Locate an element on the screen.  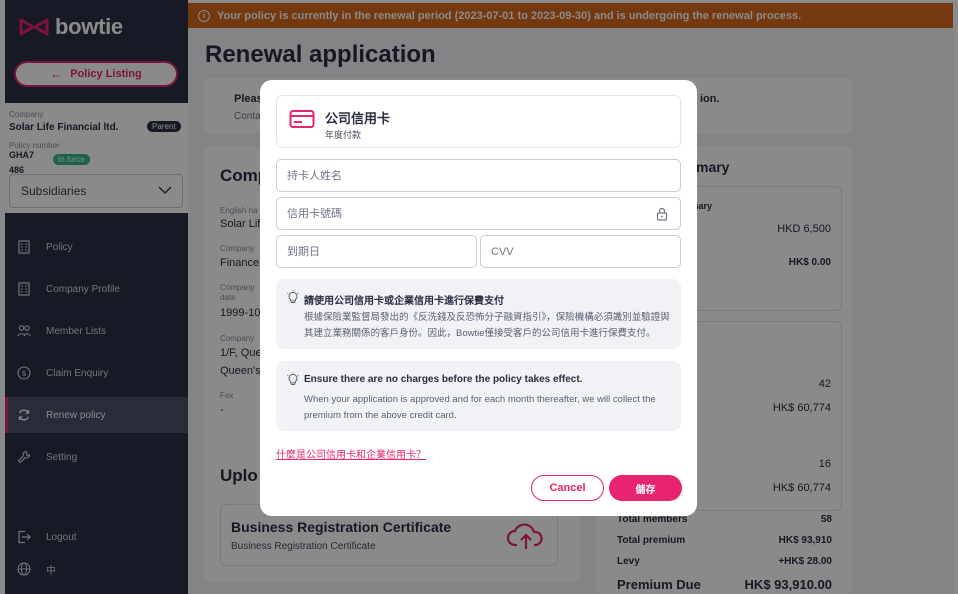
modal-title: 公司信用卡 is located at coordinates (358, 118).